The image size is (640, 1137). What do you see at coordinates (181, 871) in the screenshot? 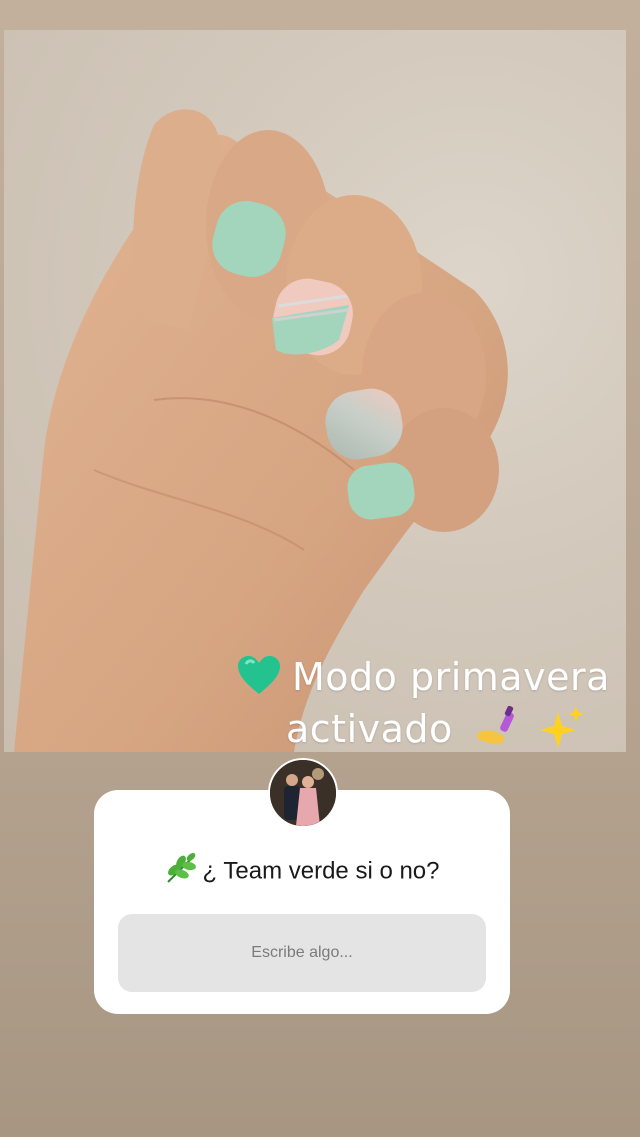
I see `herb-icon` at bounding box center [181, 871].